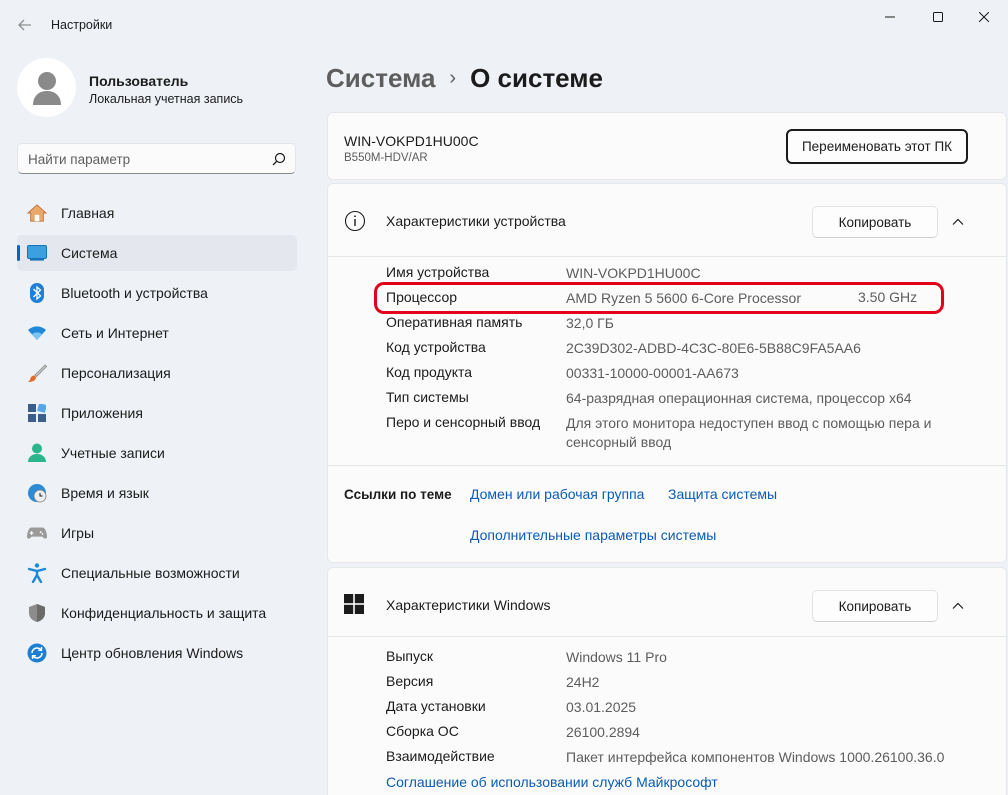 The width and height of the screenshot is (1008, 795). What do you see at coordinates (113, 453) in the screenshot?
I see `sidebar-item-label: Учетные записи` at bounding box center [113, 453].